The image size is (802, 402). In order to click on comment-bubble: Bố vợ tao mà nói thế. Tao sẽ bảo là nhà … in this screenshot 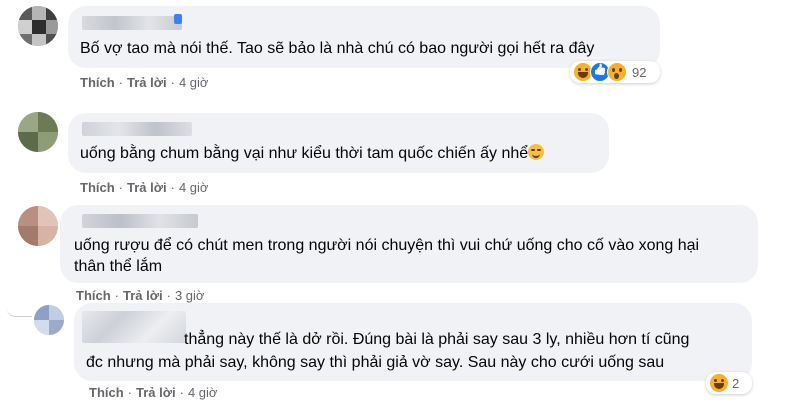, I will do `click(364, 37)`.